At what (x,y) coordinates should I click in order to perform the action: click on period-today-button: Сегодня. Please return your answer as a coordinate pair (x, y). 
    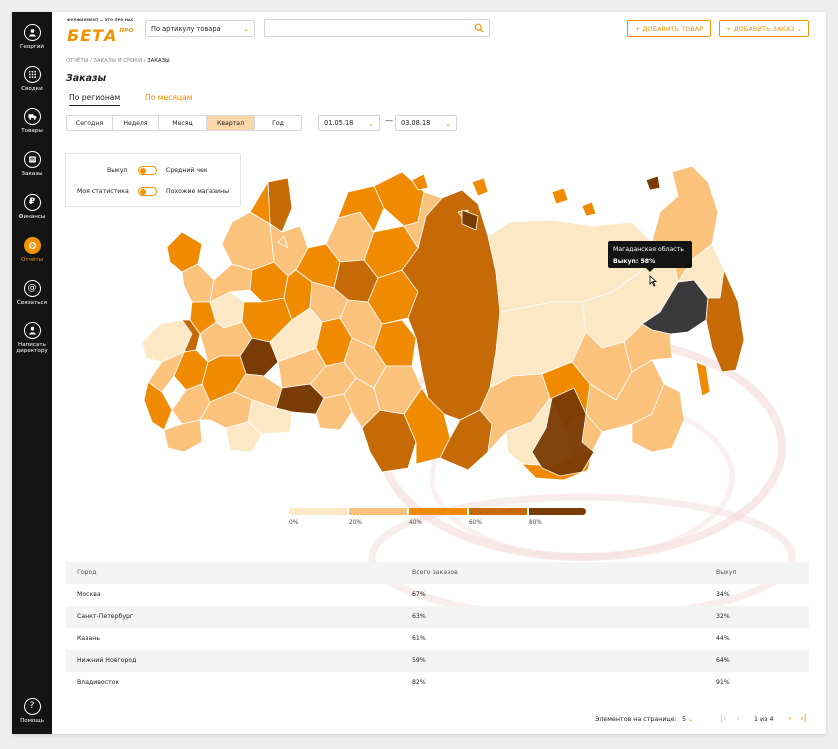
    Looking at the image, I should click on (90, 123).